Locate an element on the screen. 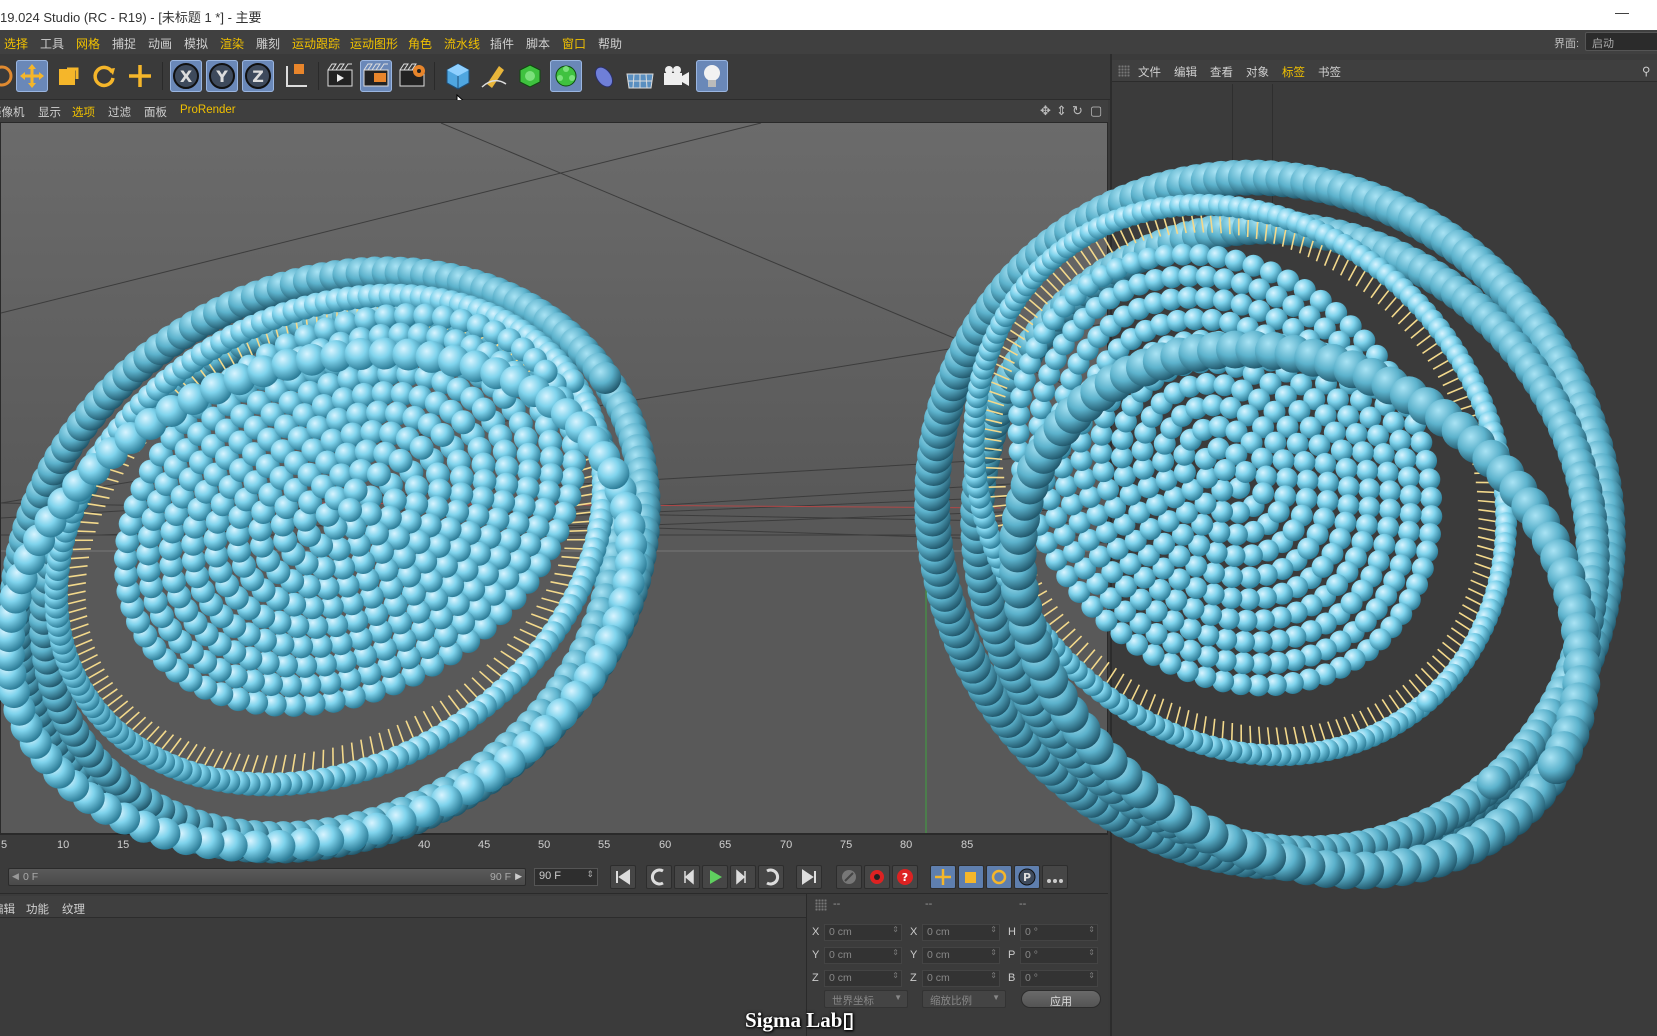 The image size is (1657, 1036). minimize-button: — is located at coordinates (1622, 12).